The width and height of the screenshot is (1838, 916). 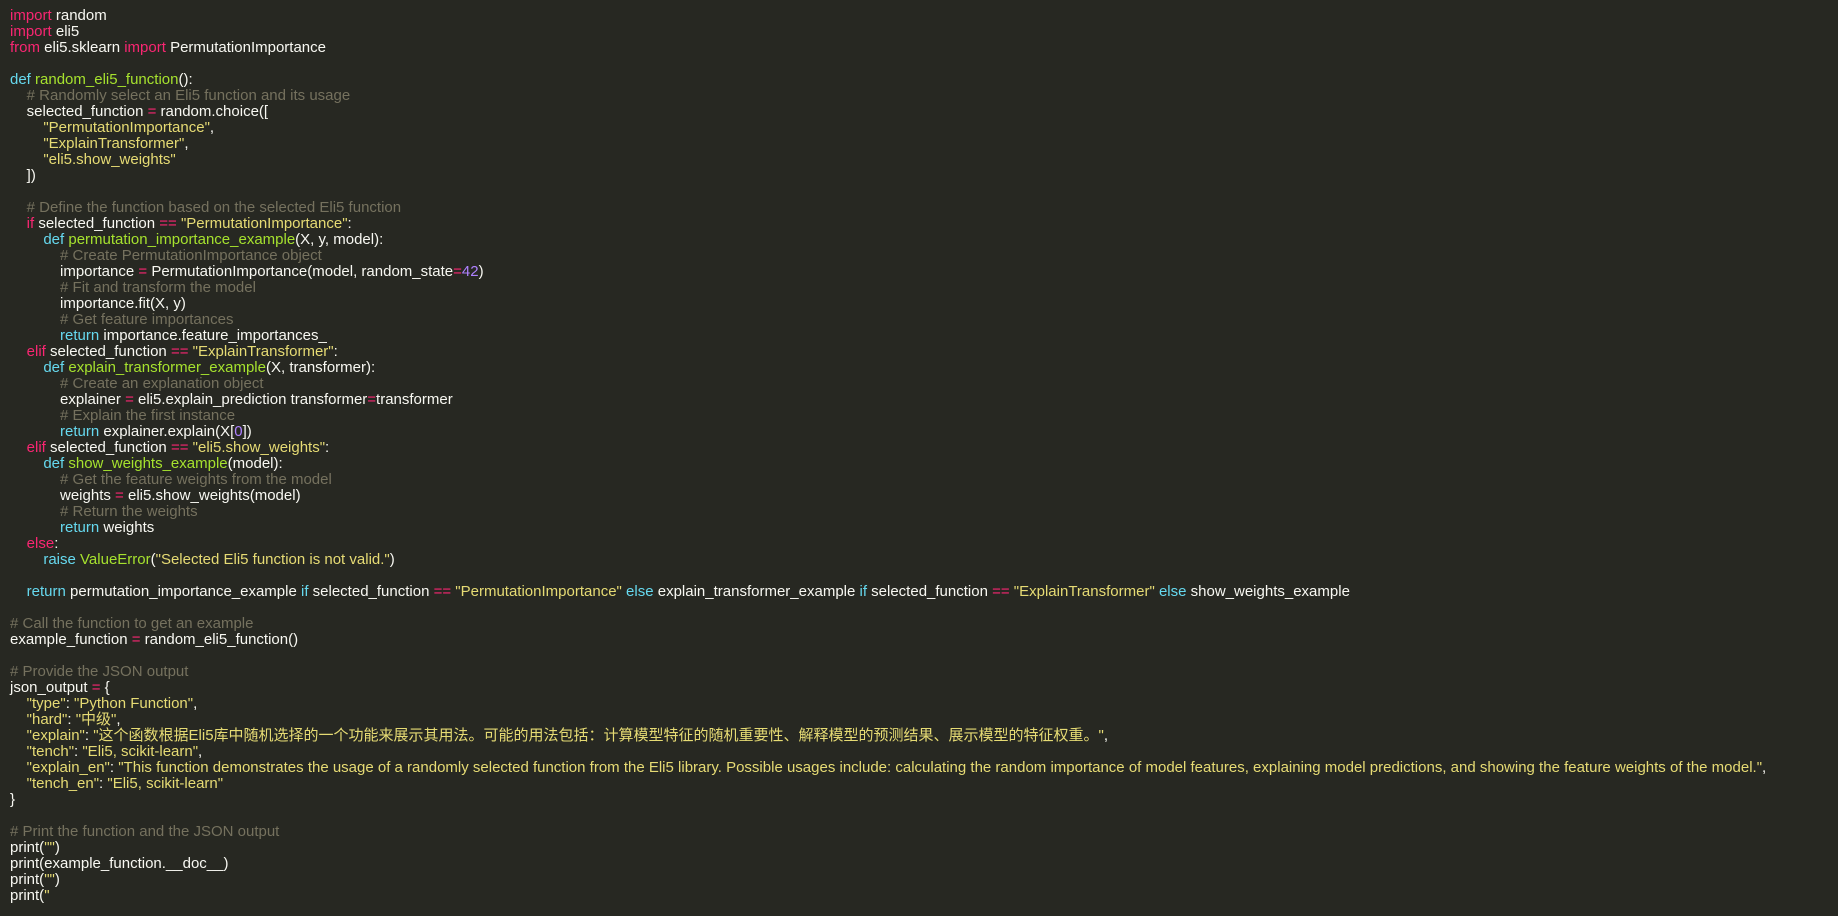 I want to click on code-token: raise, so click(x=59, y=559).